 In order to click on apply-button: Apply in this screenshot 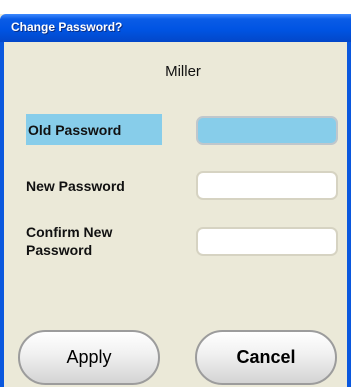, I will do `click(89, 357)`.